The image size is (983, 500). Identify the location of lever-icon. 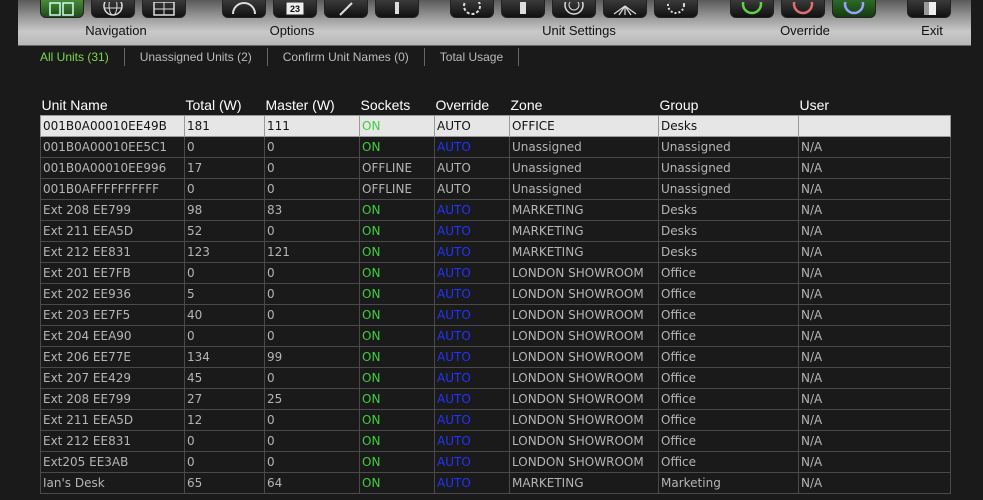
(397, 9).